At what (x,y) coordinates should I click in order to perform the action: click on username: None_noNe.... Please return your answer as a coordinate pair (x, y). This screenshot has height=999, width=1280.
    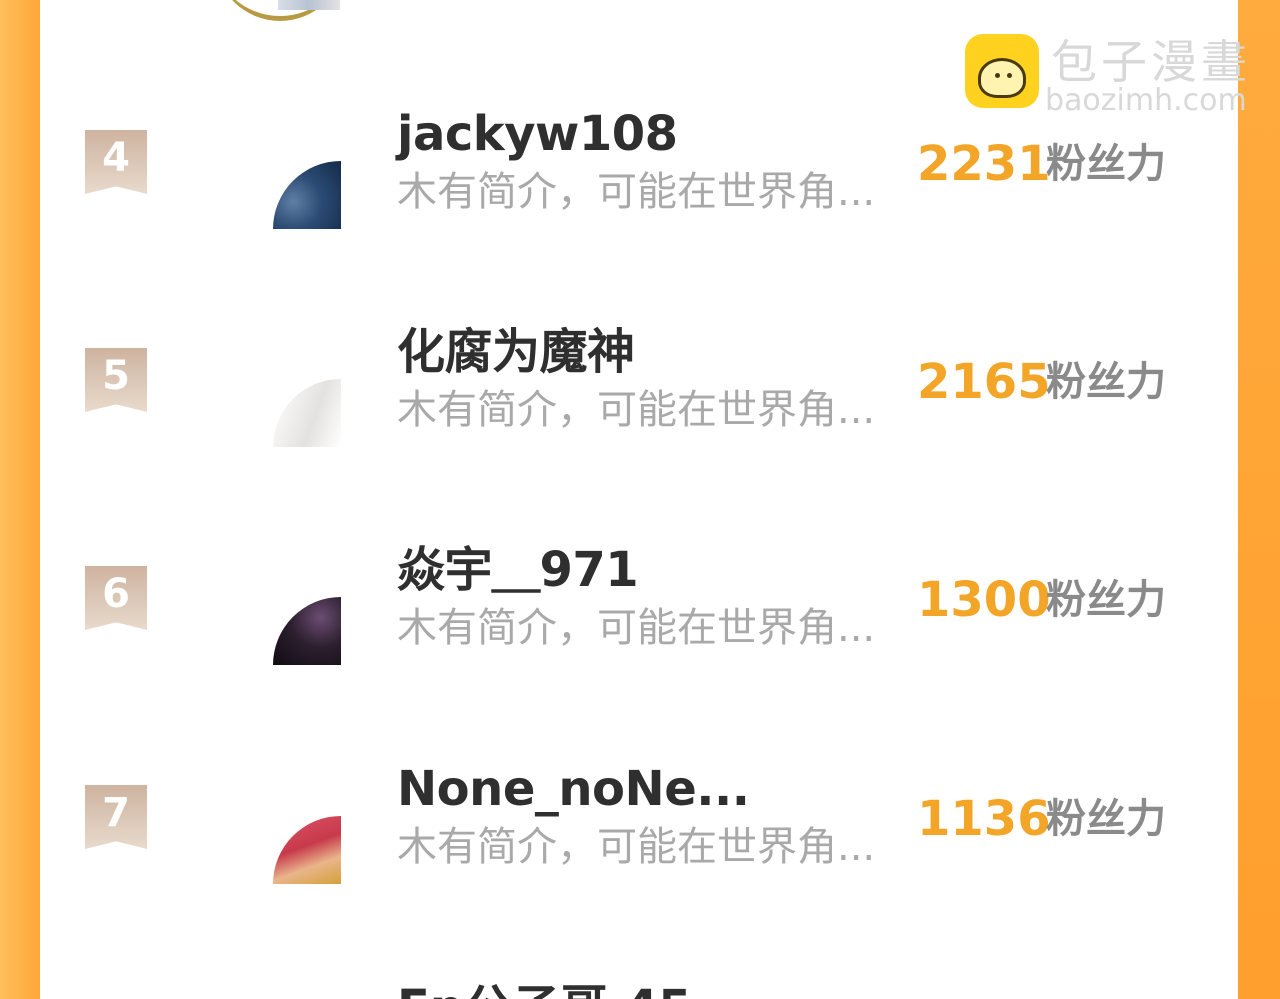
    Looking at the image, I should click on (573, 789).